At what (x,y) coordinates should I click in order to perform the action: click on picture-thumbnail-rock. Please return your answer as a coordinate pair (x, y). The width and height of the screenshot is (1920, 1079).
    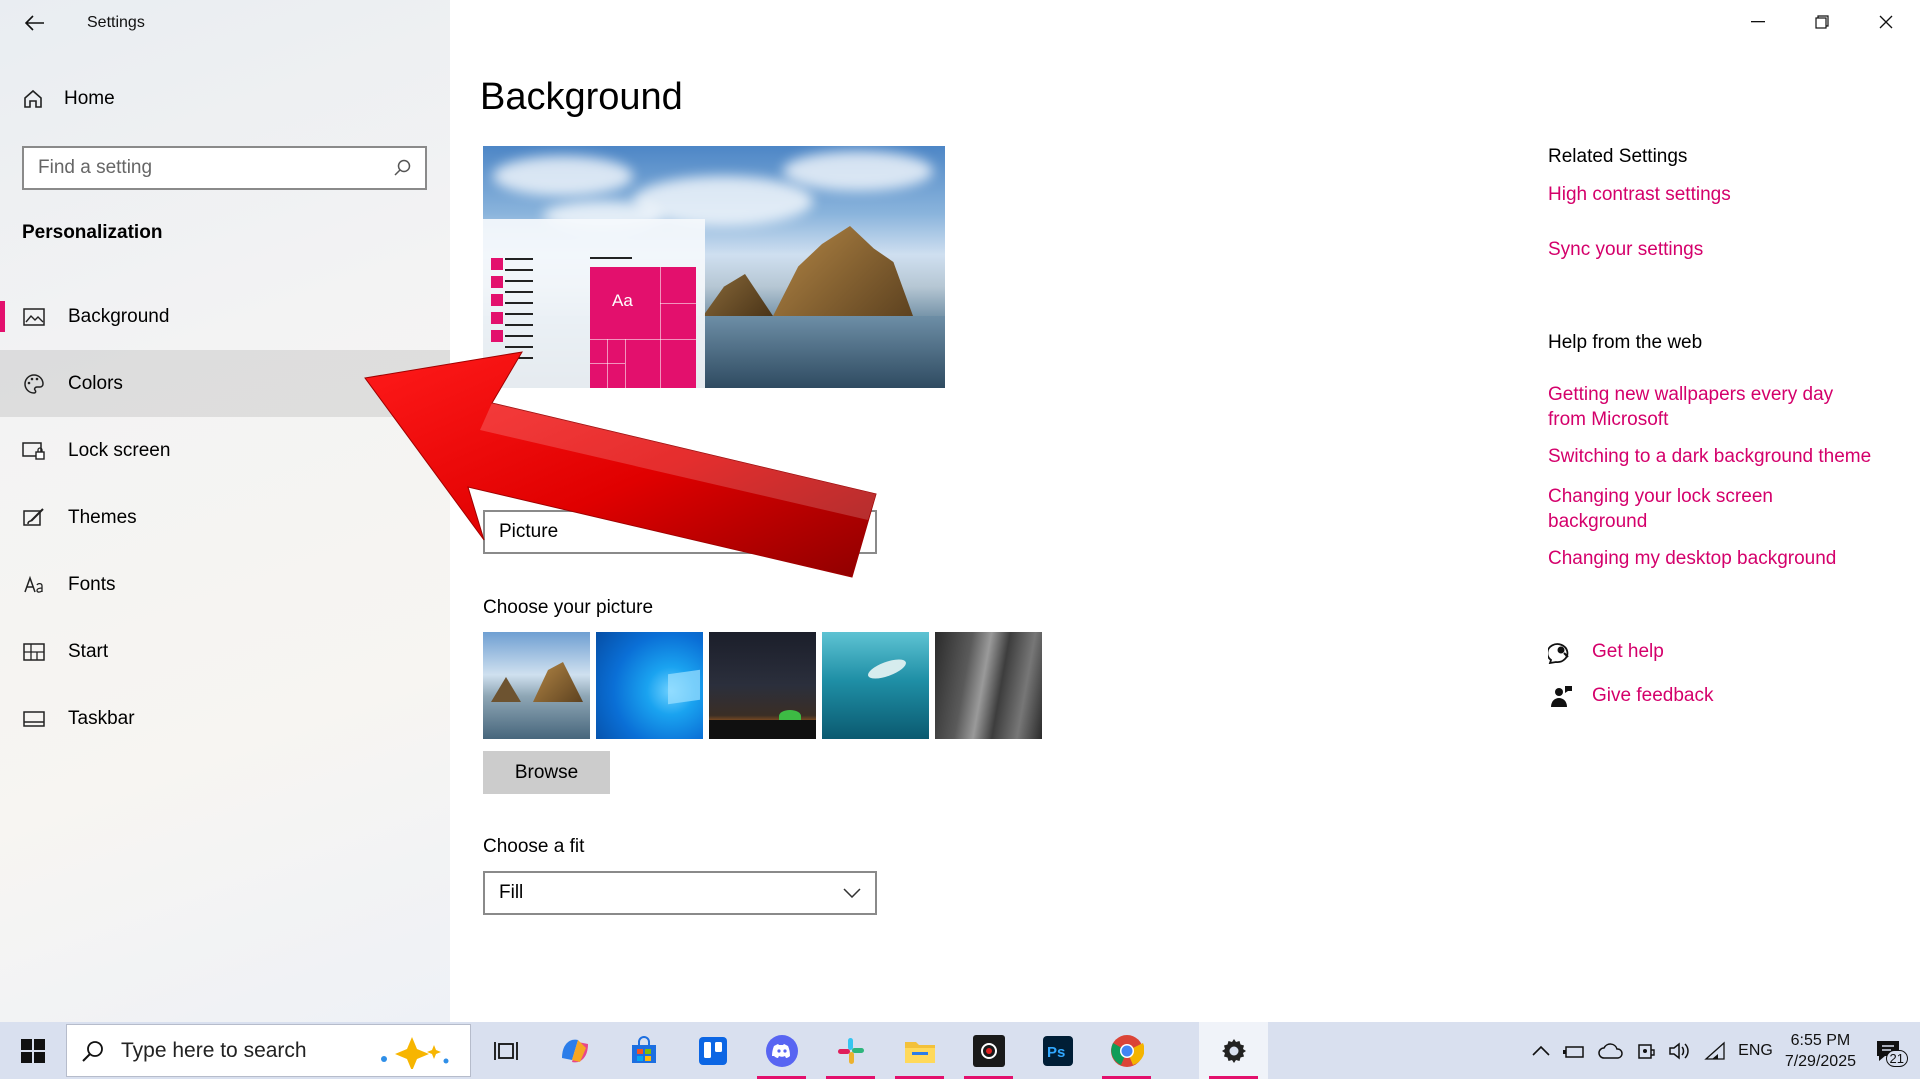
    Looking at the image, I should click on (988, 685).